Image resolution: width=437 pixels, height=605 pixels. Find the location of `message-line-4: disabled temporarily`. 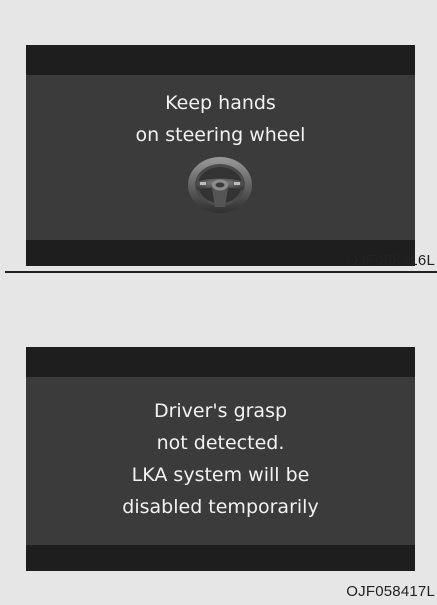

message-line-4: disabled temporarily is located at coordinates (220, 507).